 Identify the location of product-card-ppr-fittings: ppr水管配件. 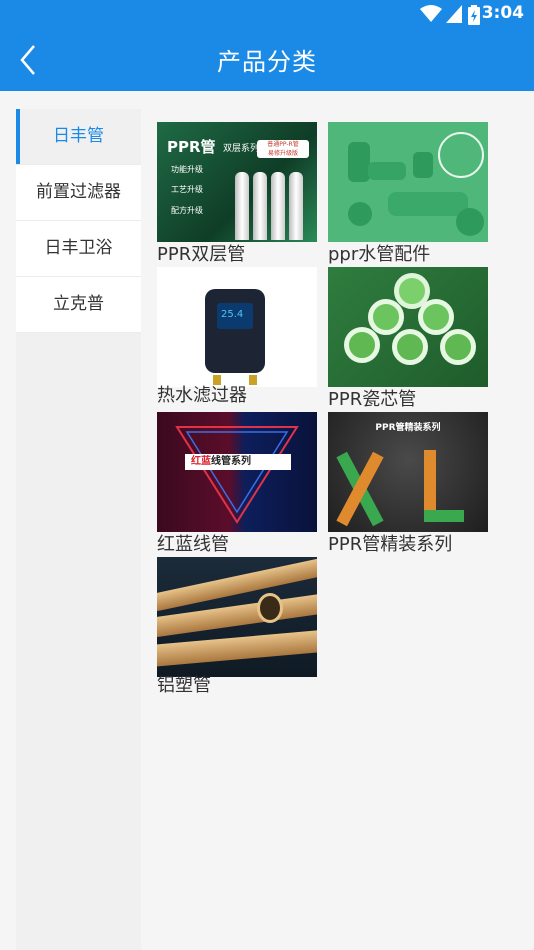
(408, 194).